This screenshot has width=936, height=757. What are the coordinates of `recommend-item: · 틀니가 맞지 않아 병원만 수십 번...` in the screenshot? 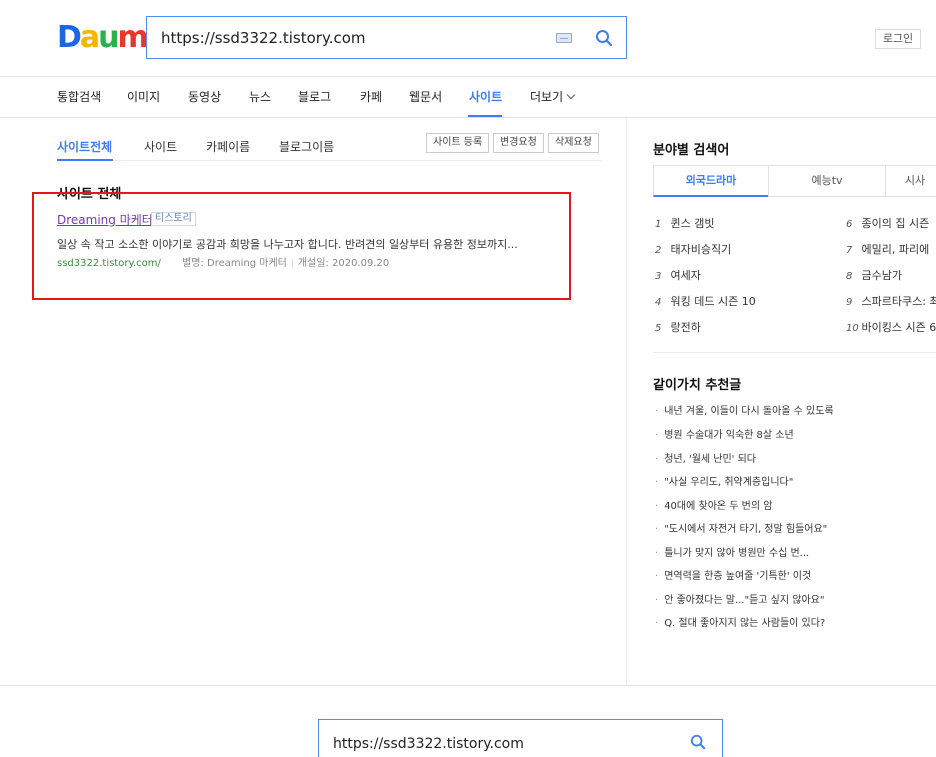 It's located at (732, 551).